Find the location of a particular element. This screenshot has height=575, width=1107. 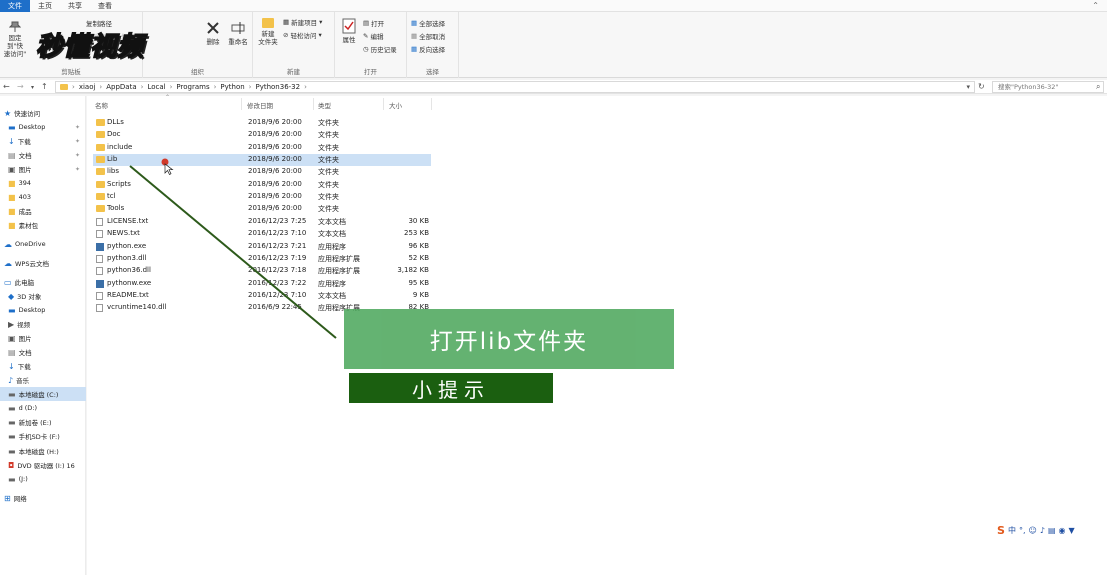

microphone-icon: ♪ is located at coordinates (1042, 530).